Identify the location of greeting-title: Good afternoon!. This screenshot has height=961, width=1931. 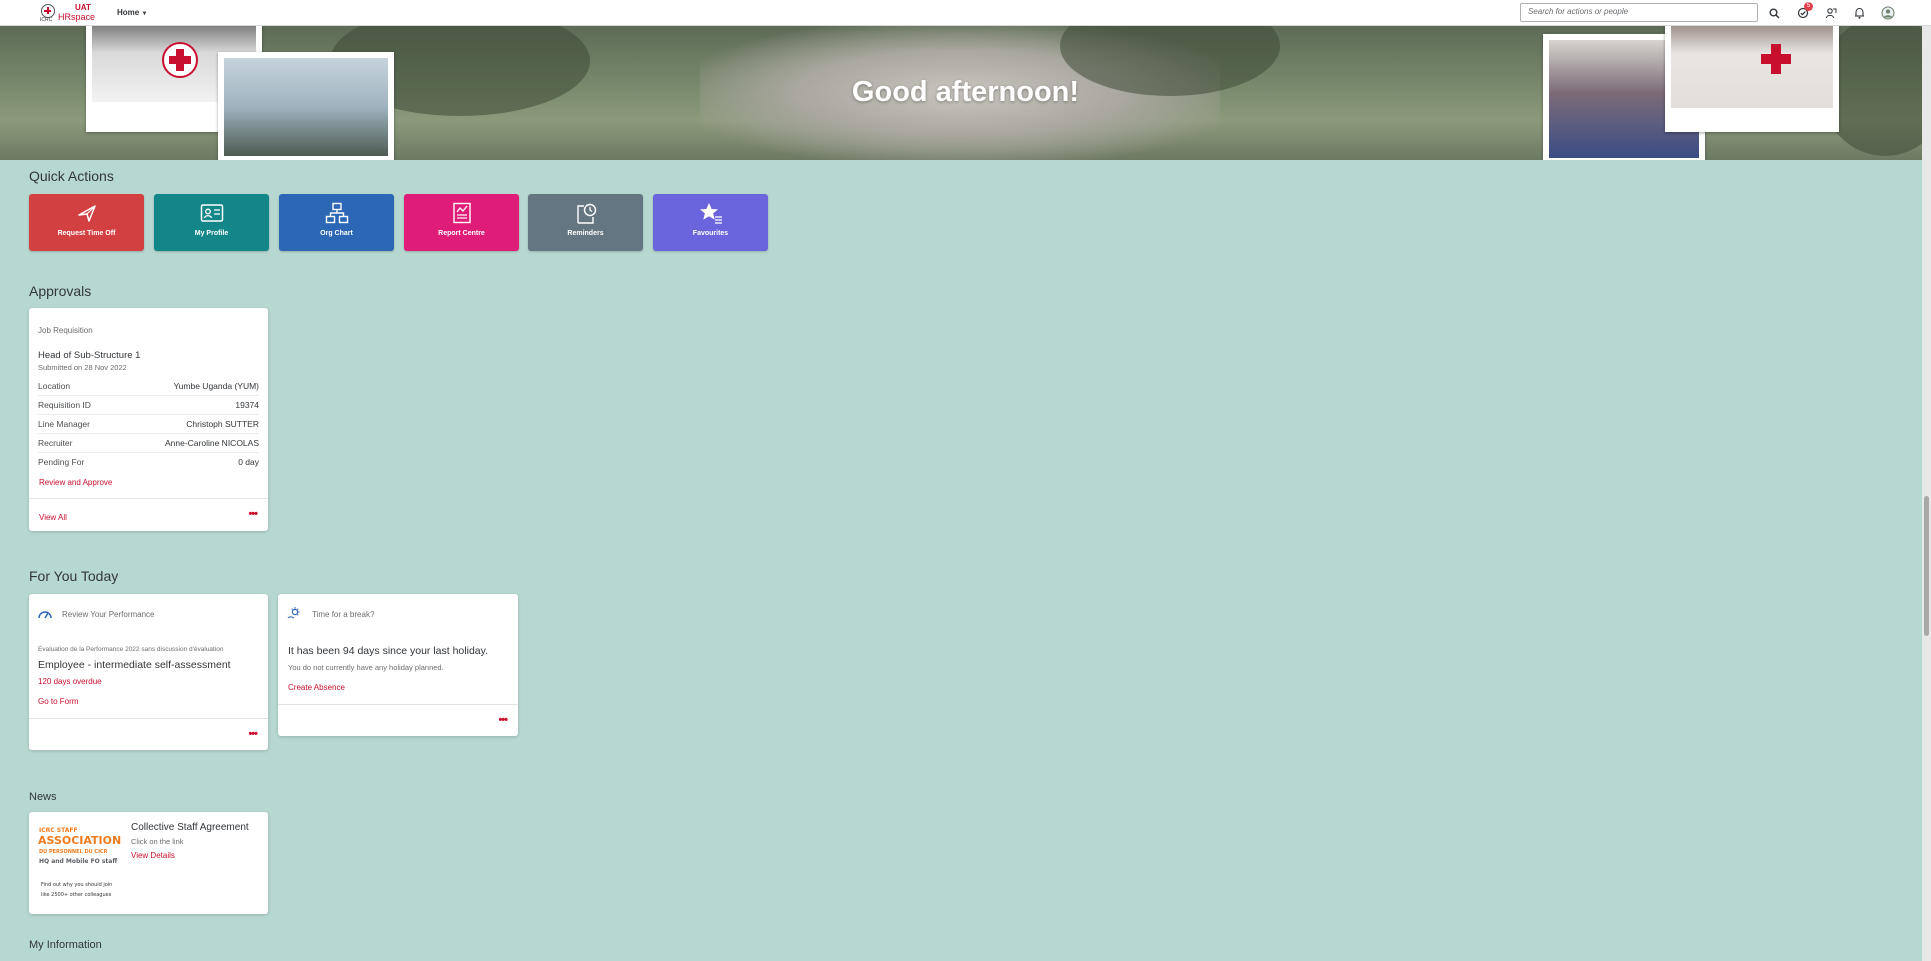
(965, 92).